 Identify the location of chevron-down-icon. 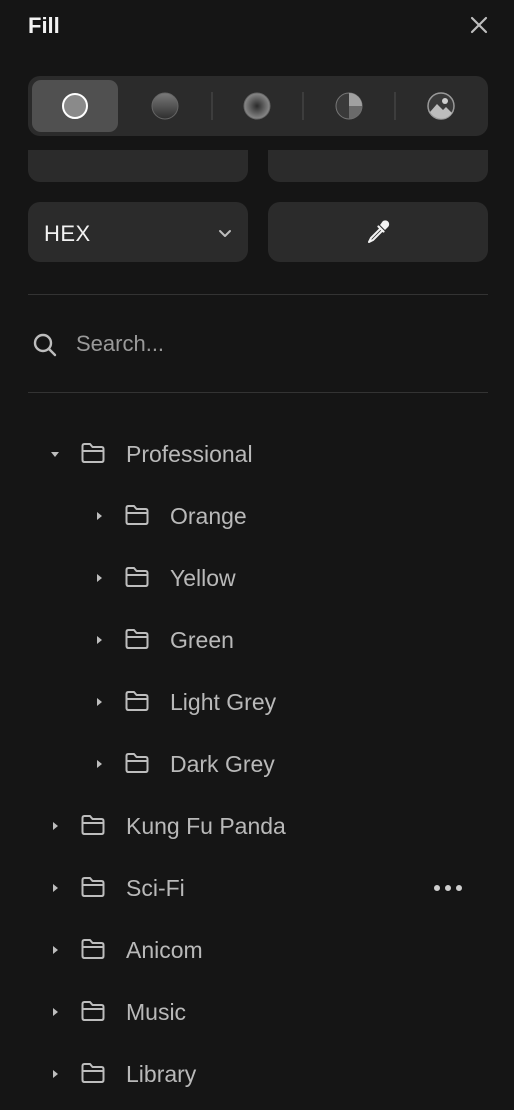
(225, 233).